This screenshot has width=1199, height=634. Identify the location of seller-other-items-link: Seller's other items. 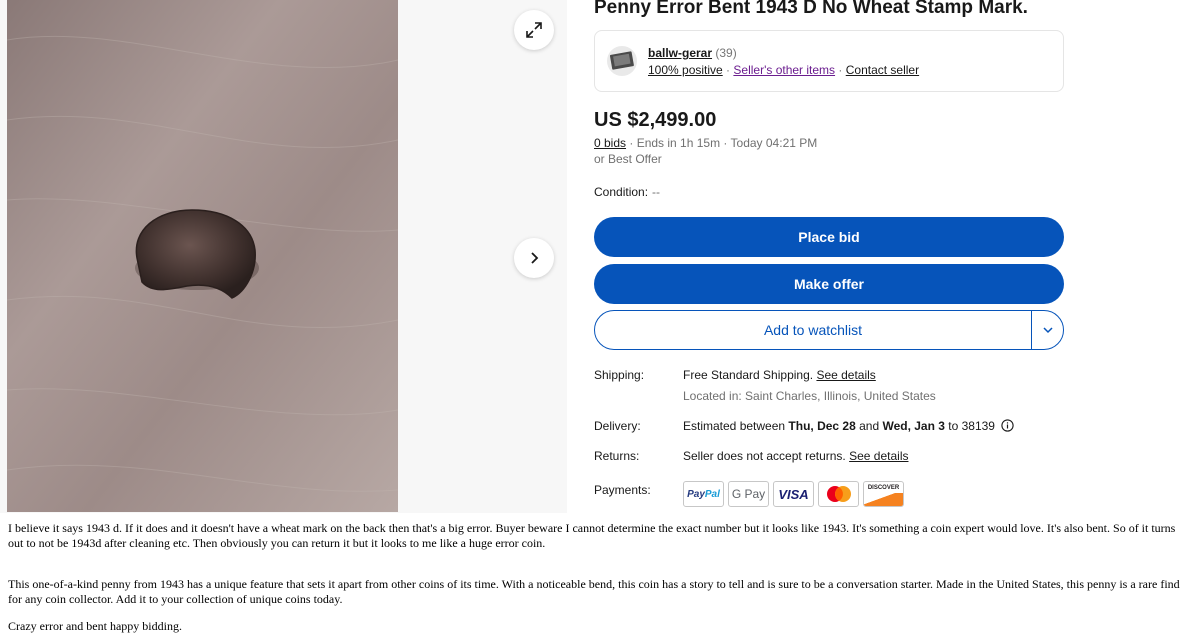
(784, 70).